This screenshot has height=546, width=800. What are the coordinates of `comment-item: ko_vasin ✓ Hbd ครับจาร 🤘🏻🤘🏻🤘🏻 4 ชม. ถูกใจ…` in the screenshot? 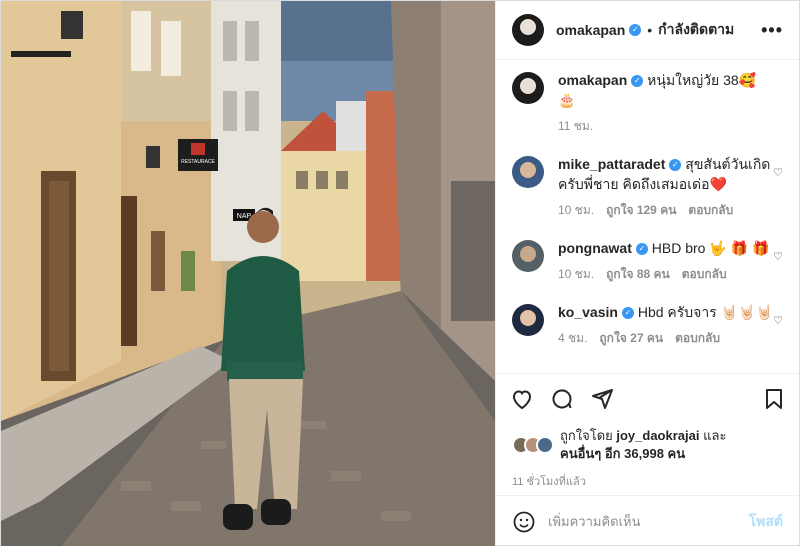 It's located at (647, 325).